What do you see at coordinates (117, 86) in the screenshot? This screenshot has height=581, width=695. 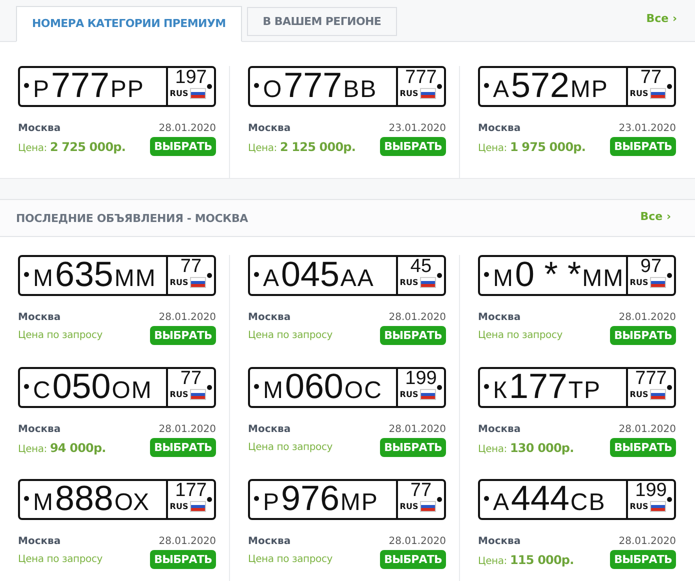 I see `license-plate: Р777РР 197 RUS` at bounding box center [117, 86].